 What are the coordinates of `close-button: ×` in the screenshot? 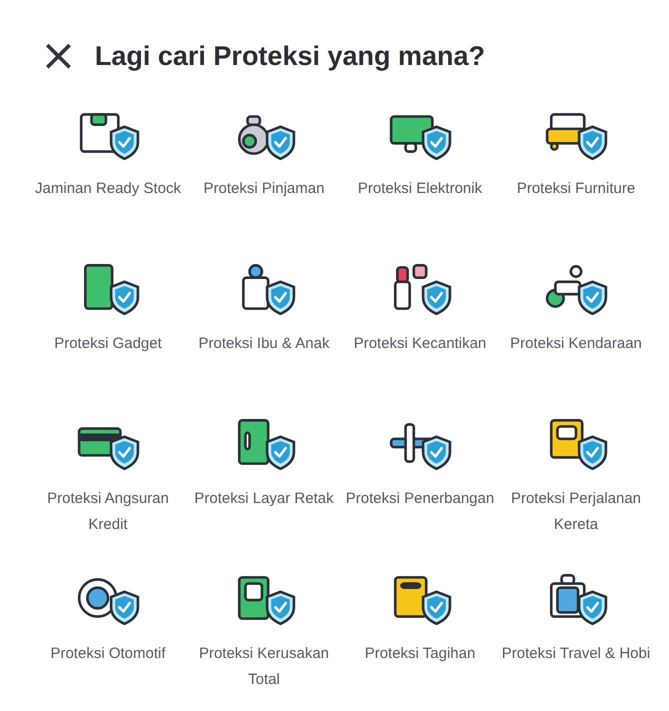 It's located at (58, 56).